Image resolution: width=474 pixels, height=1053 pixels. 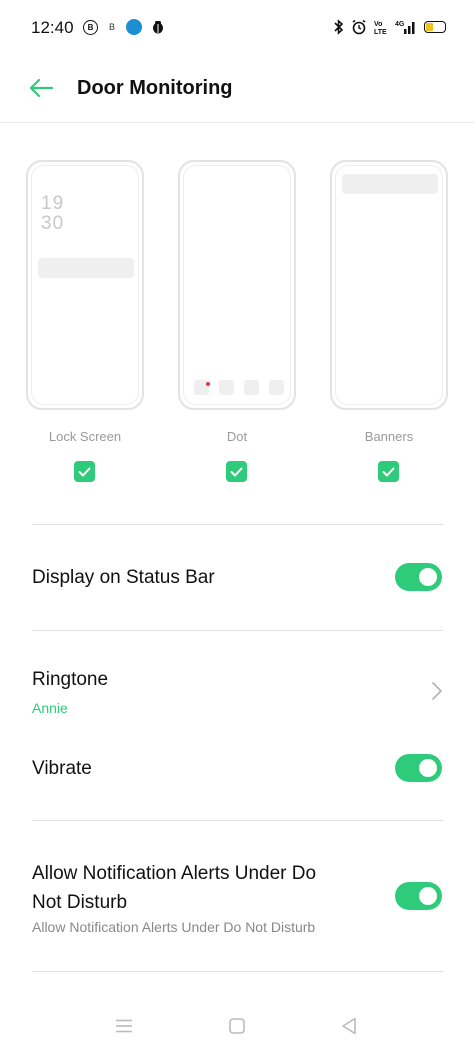 I want to click on menu-icon, so click(x=124, y=1026).